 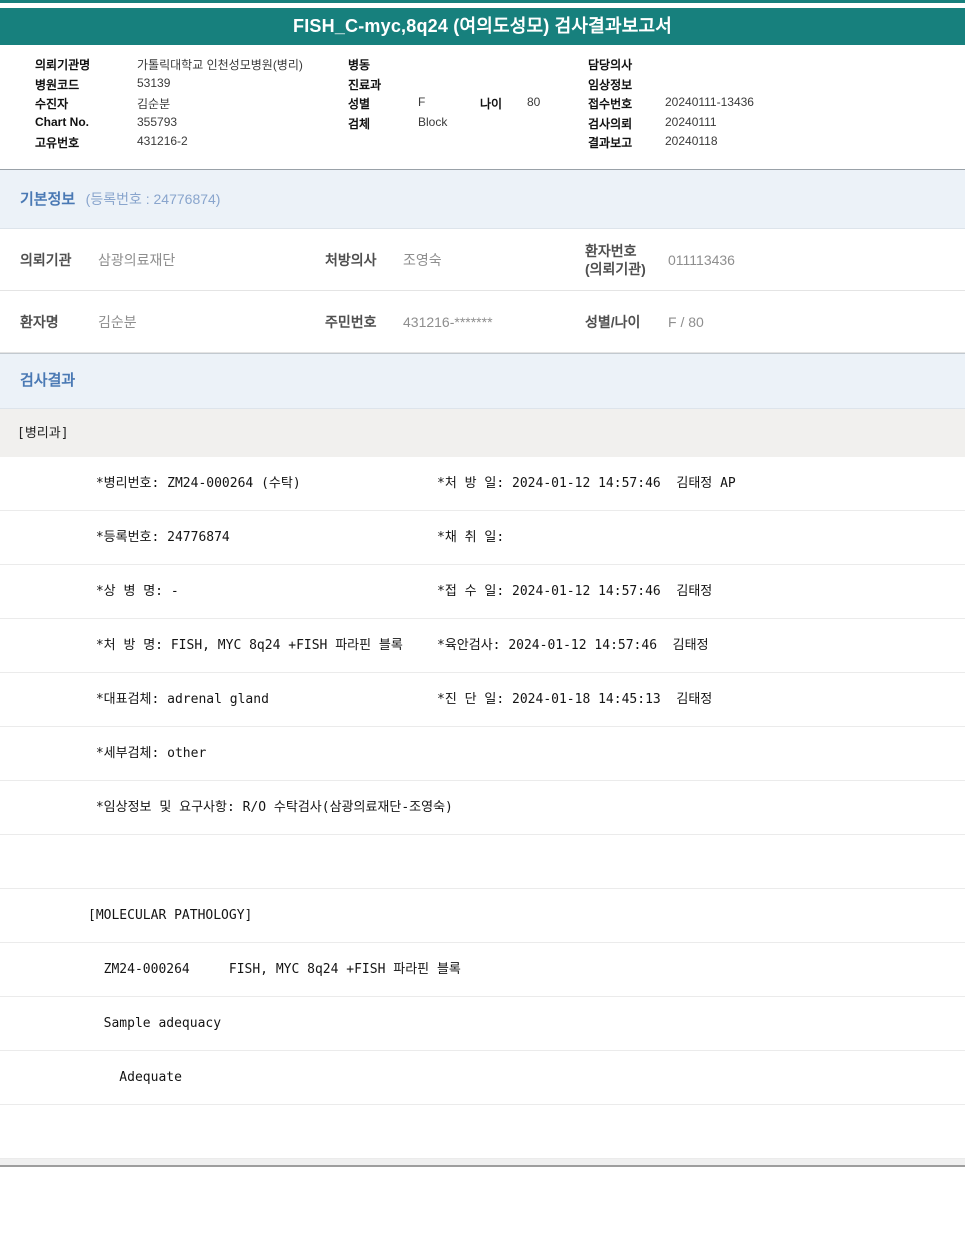 I want to click on field-value: 80, so click(x=534, y=102).